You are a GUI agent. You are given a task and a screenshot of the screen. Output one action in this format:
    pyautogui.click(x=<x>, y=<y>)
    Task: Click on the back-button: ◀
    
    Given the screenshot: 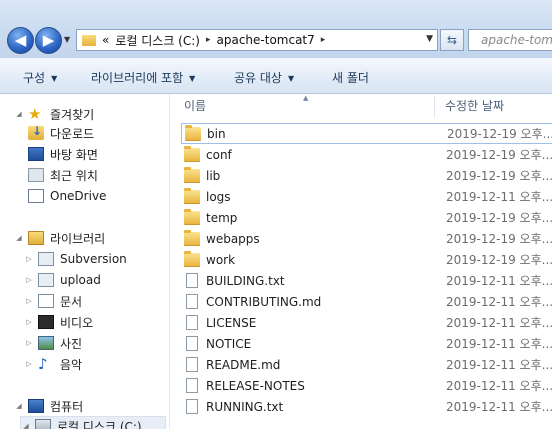 What is the action you would take?
    pyautogui.click(x=20, y=40)
    